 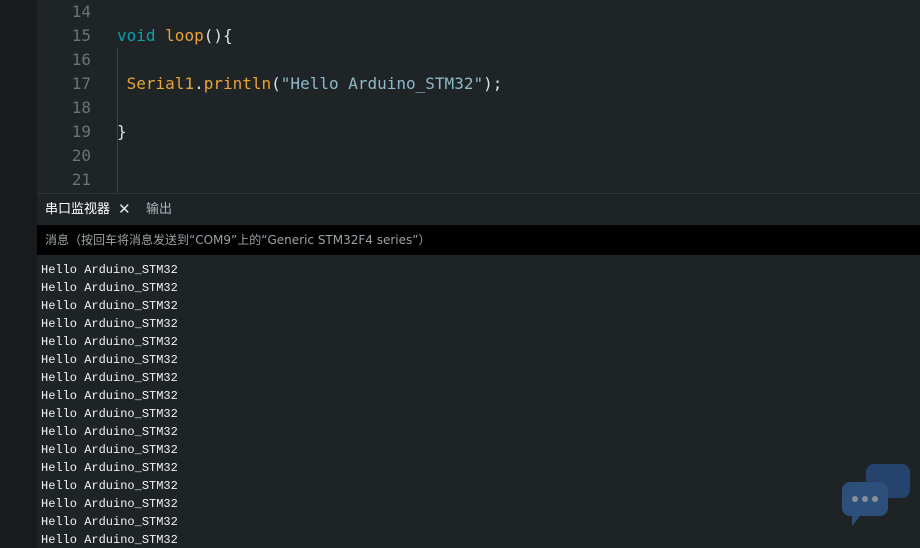 I want to click on bottom-panel-tabs: 串口监视器 ✕ 输出, so click(x=478, y=209).